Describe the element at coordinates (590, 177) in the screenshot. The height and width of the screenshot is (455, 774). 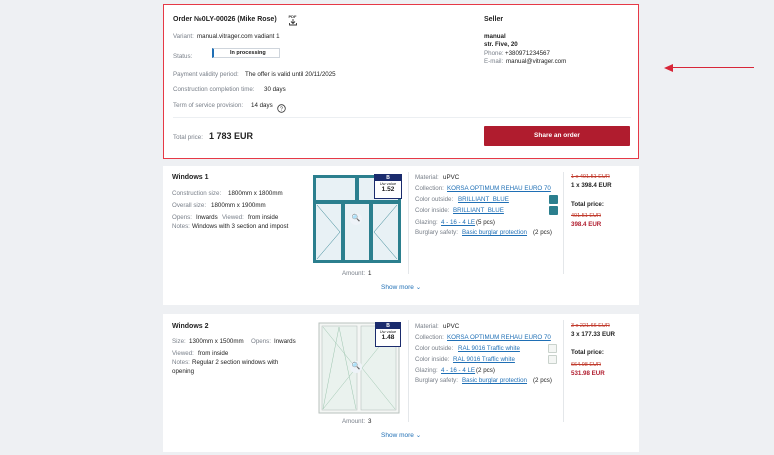
I see `unit-price-old: 1 x 401.51 EUR` at that location.